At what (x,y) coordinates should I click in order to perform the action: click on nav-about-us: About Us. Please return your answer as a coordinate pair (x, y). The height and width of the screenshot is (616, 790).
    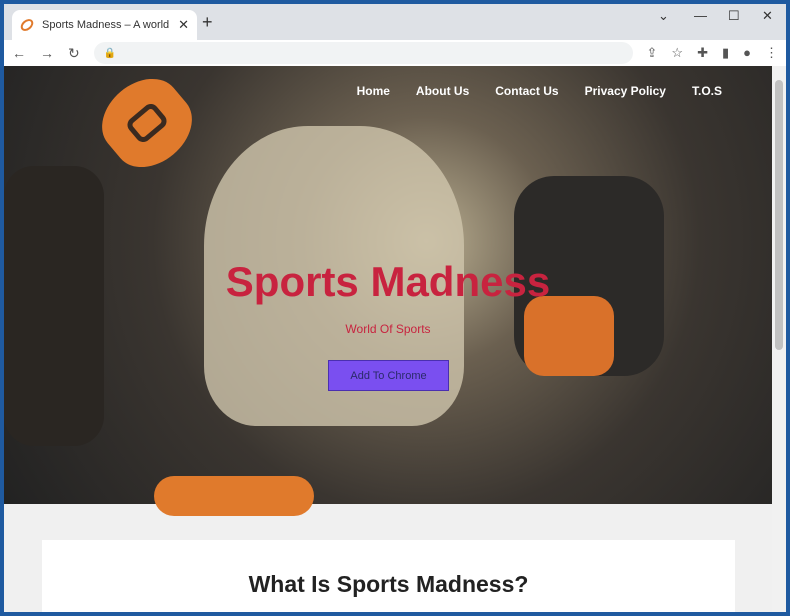
    Looking at the image, I should click on (442, 91).